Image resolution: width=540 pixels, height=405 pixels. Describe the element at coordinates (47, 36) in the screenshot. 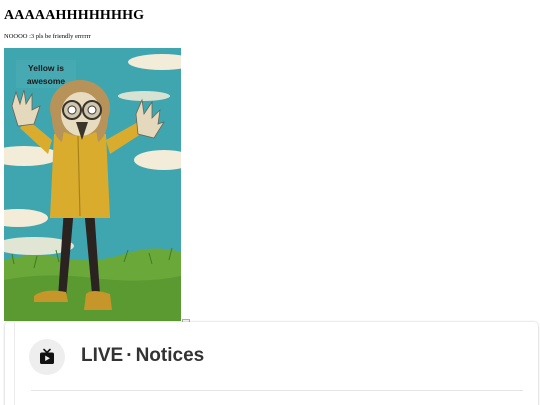

I see `page-subtext: NOOOO :3 pls be friendly errrrrr` at that location.